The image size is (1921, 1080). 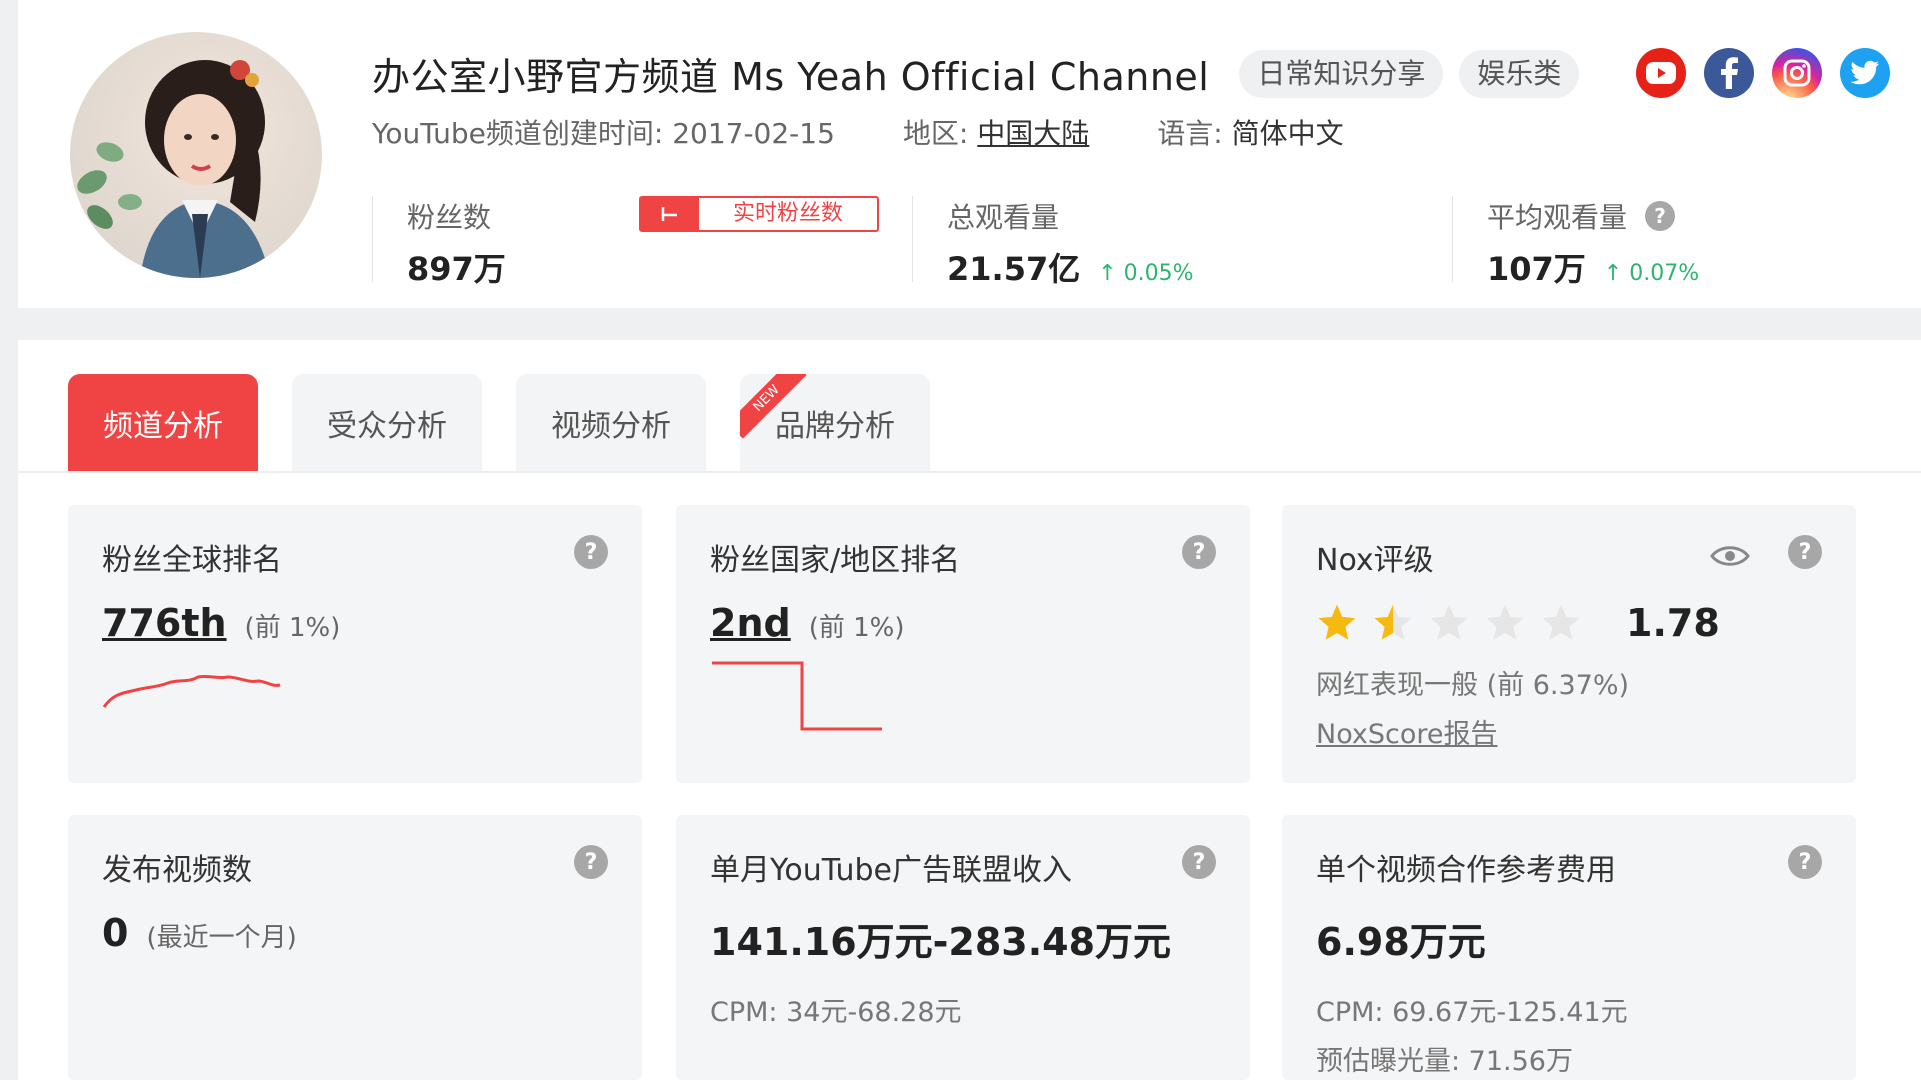 What do you see at coordinates (1014, 269) in the screenshot?
I see `total-views-value: 21.57亿` at bounding box center [1014, 269].